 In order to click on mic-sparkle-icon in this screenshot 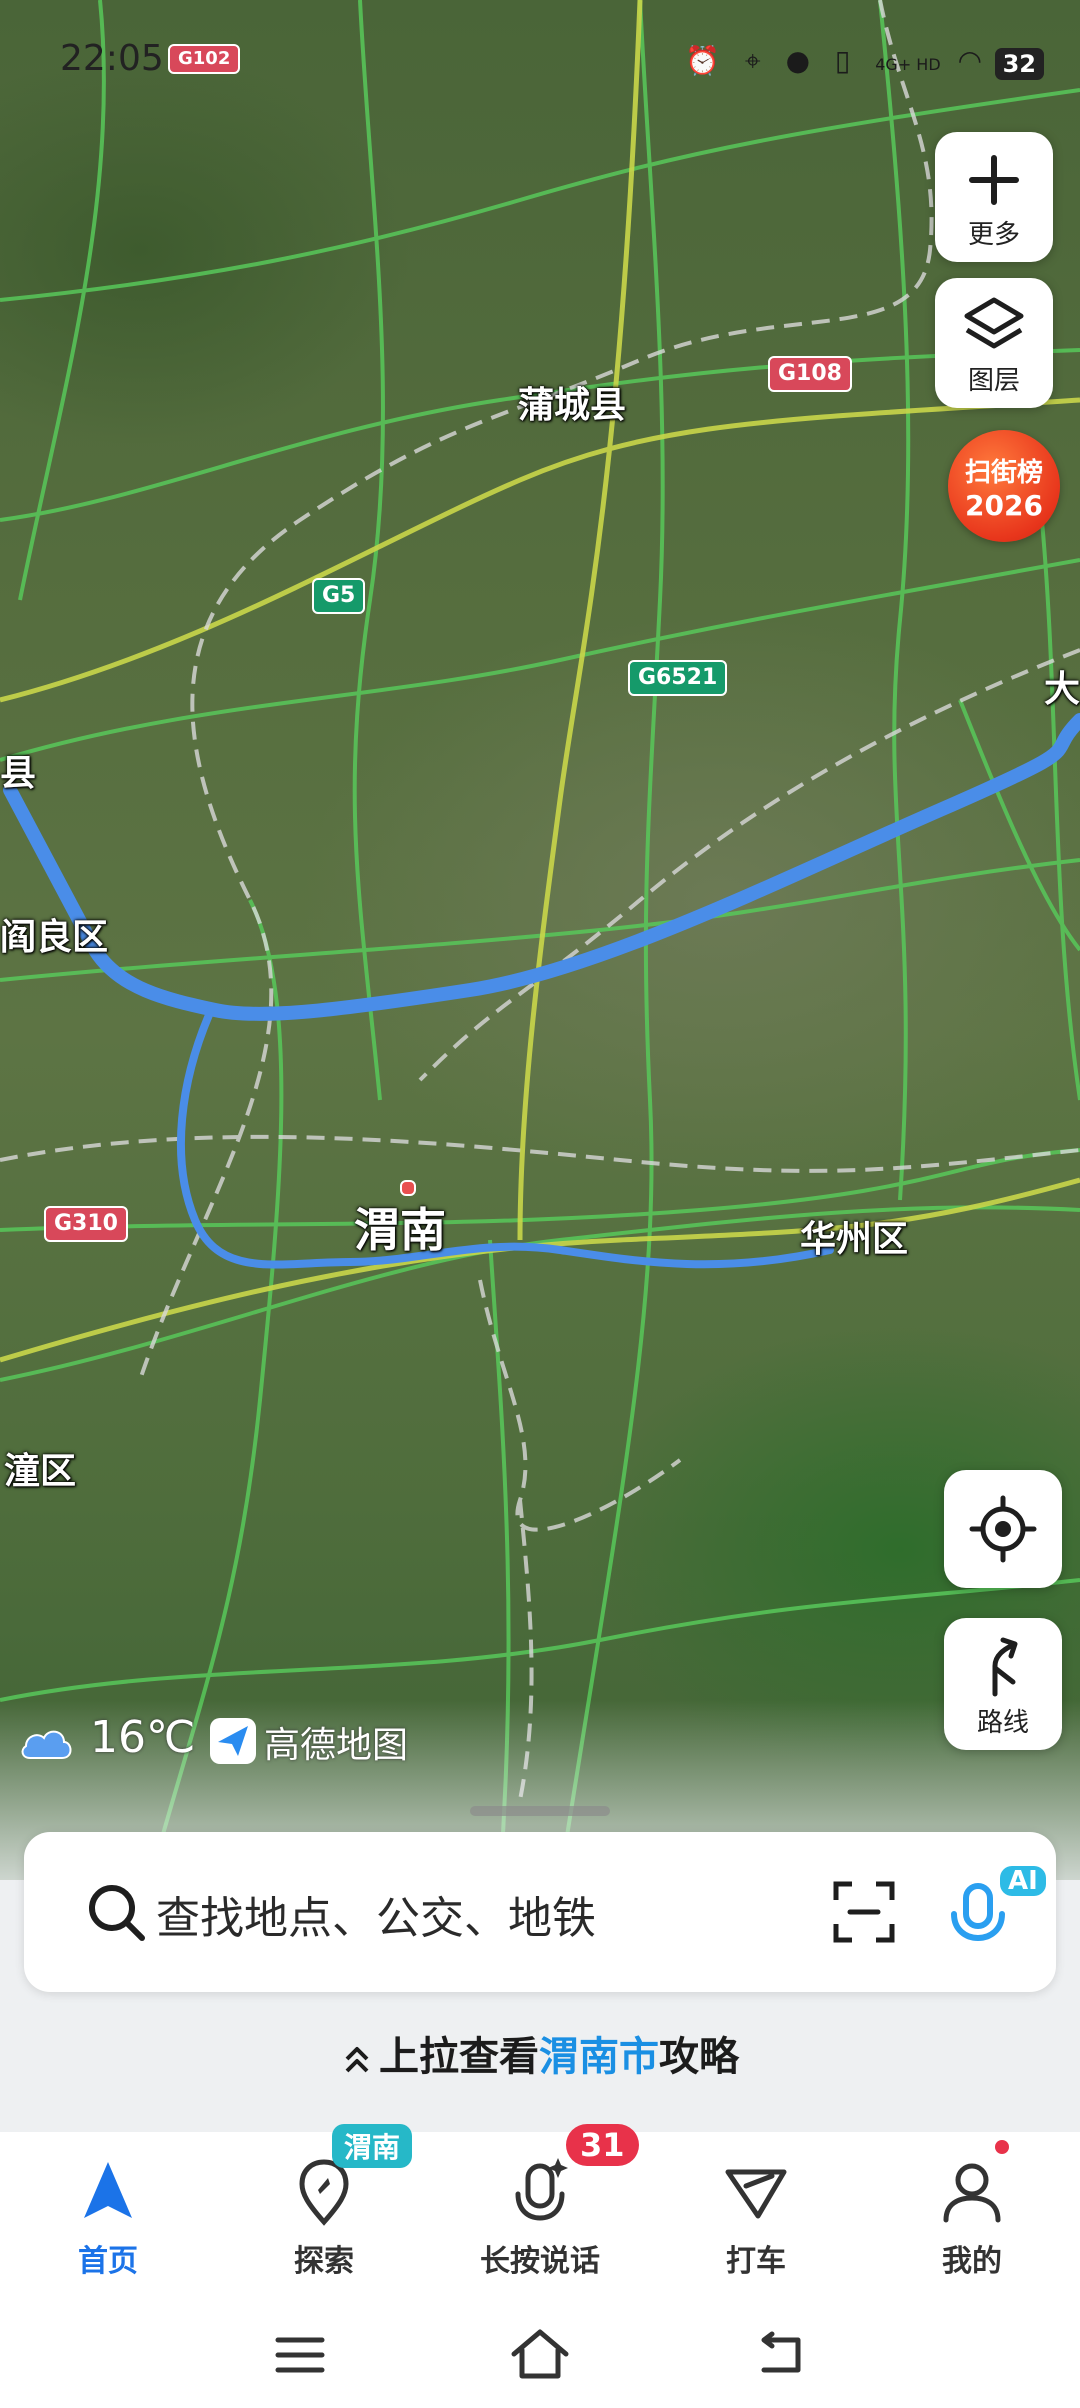, I will do `click(541, 2189)`.